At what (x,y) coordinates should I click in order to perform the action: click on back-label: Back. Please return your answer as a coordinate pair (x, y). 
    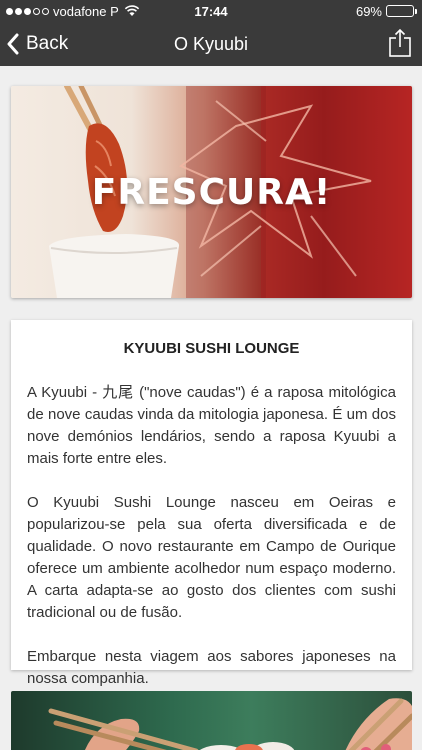
    Looking at the image, I should click on (47, 43).